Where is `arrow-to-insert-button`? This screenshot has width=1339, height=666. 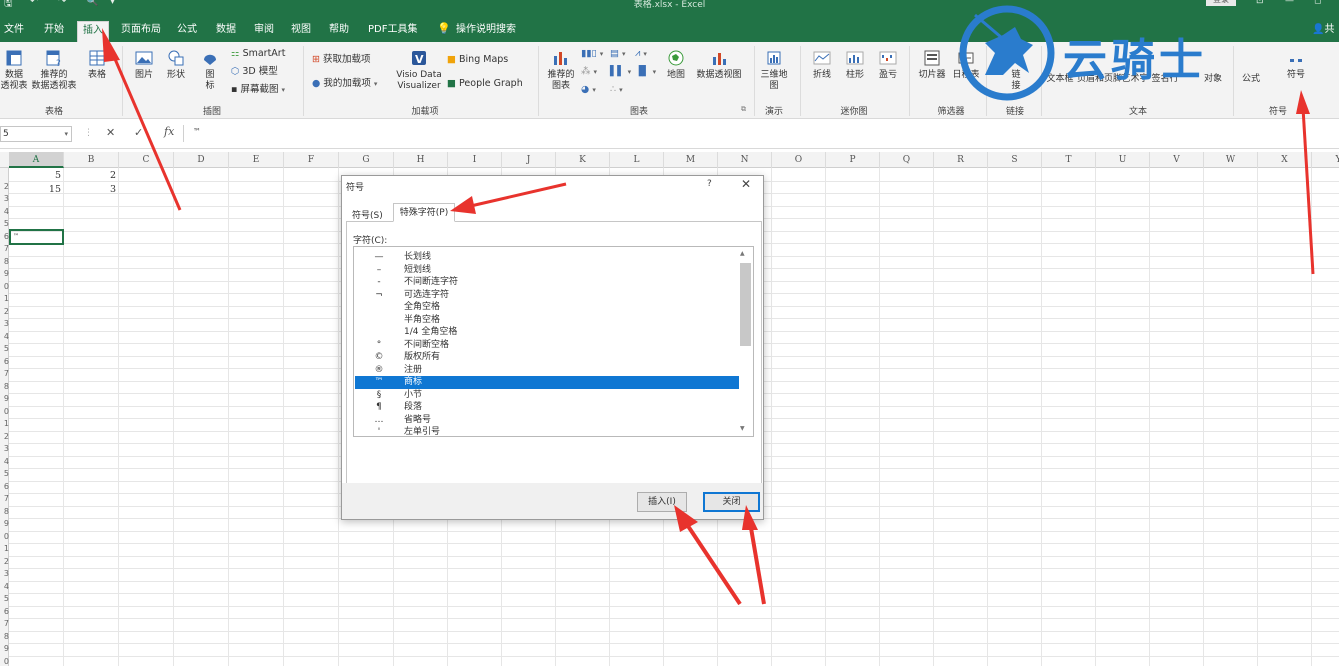
arrow-to-insert-button is located at coordinates (712, 562).